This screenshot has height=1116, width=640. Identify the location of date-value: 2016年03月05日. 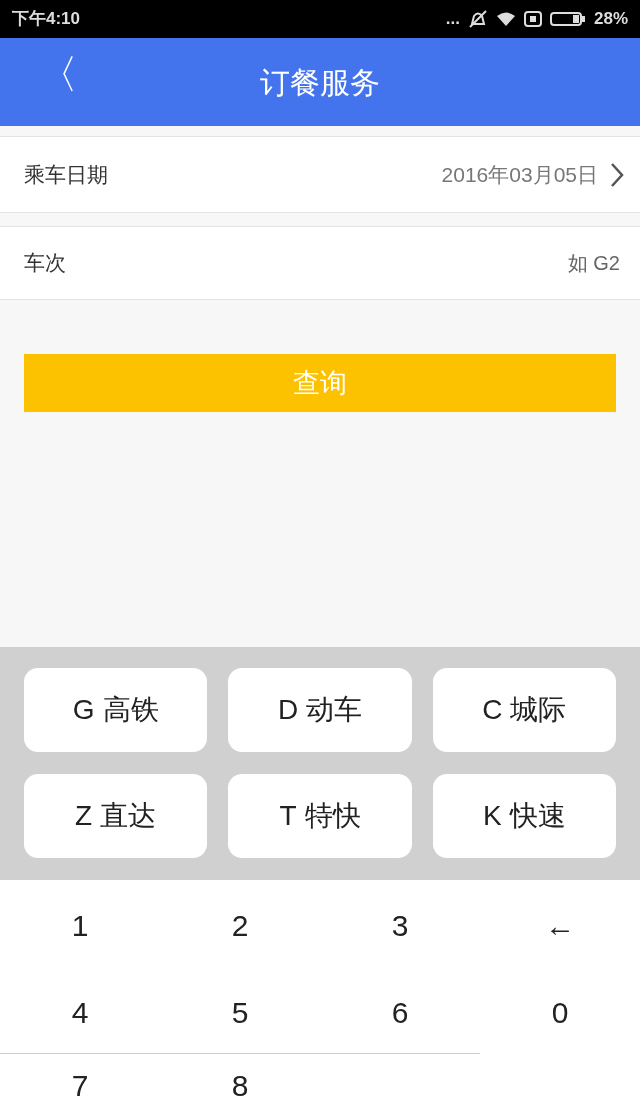
(519, 174).